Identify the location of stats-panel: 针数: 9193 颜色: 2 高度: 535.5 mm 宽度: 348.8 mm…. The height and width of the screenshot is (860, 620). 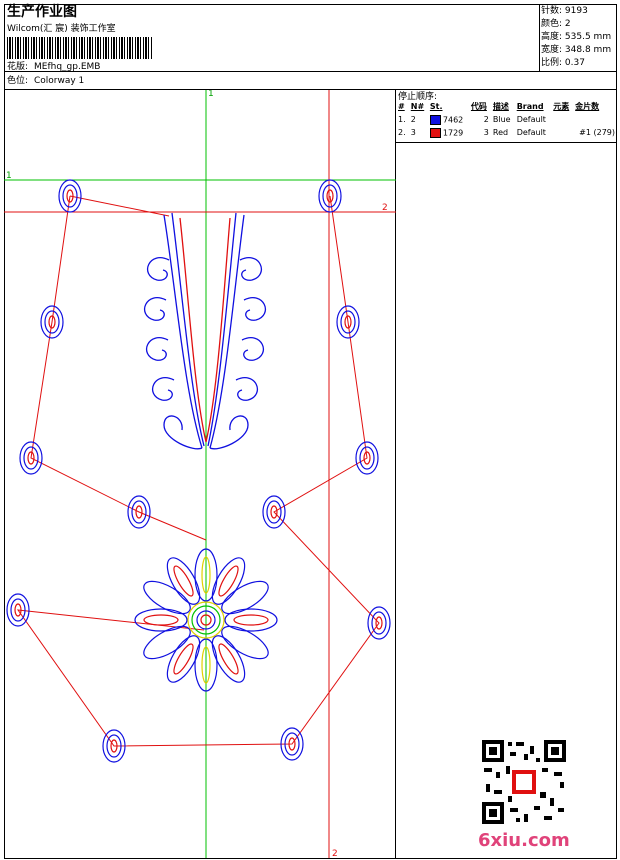
(579, 38).